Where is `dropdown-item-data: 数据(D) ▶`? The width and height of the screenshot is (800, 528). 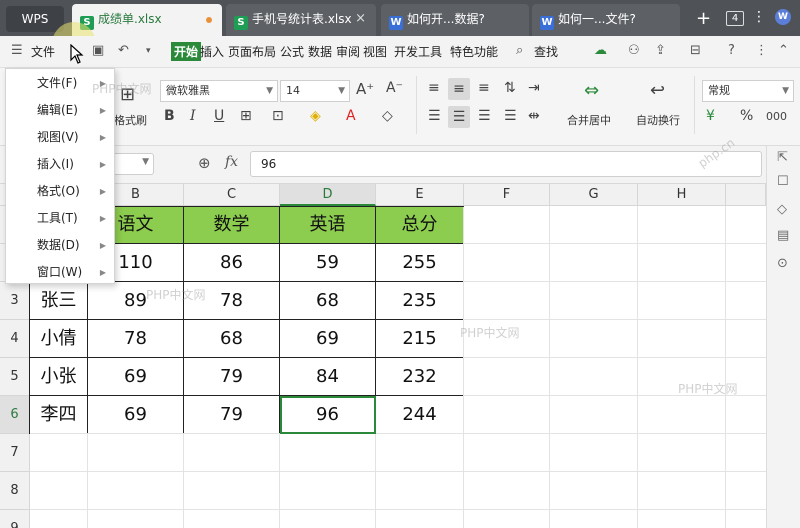
dropdown-item-data: 数据(D) ▶ is located at coordinates (60, 245).